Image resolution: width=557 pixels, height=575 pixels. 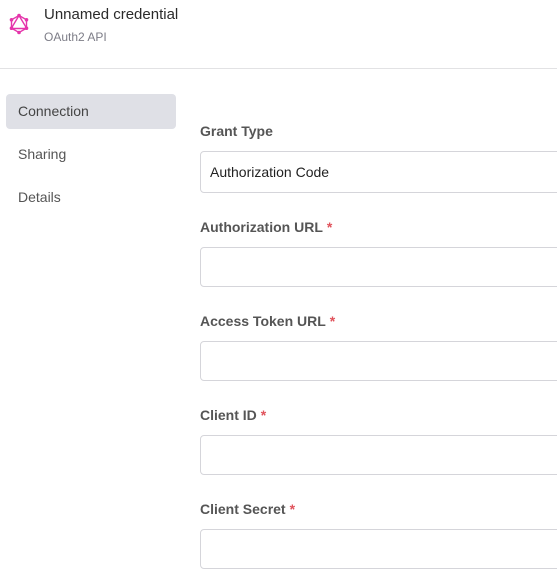 I want to click on sidebar-item-sharing: Sharing, so click(x=91, y=154).